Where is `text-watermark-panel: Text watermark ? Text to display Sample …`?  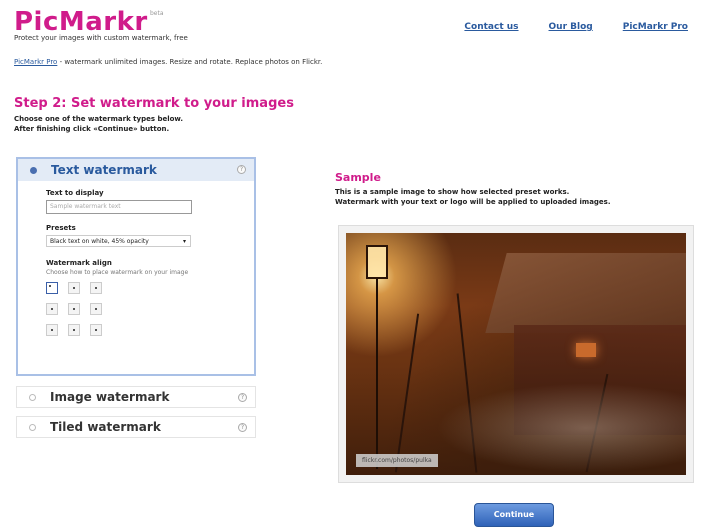
text-watermark-panel: Text watermark ? Text to display Sample … is located at coordinates (136, 266).